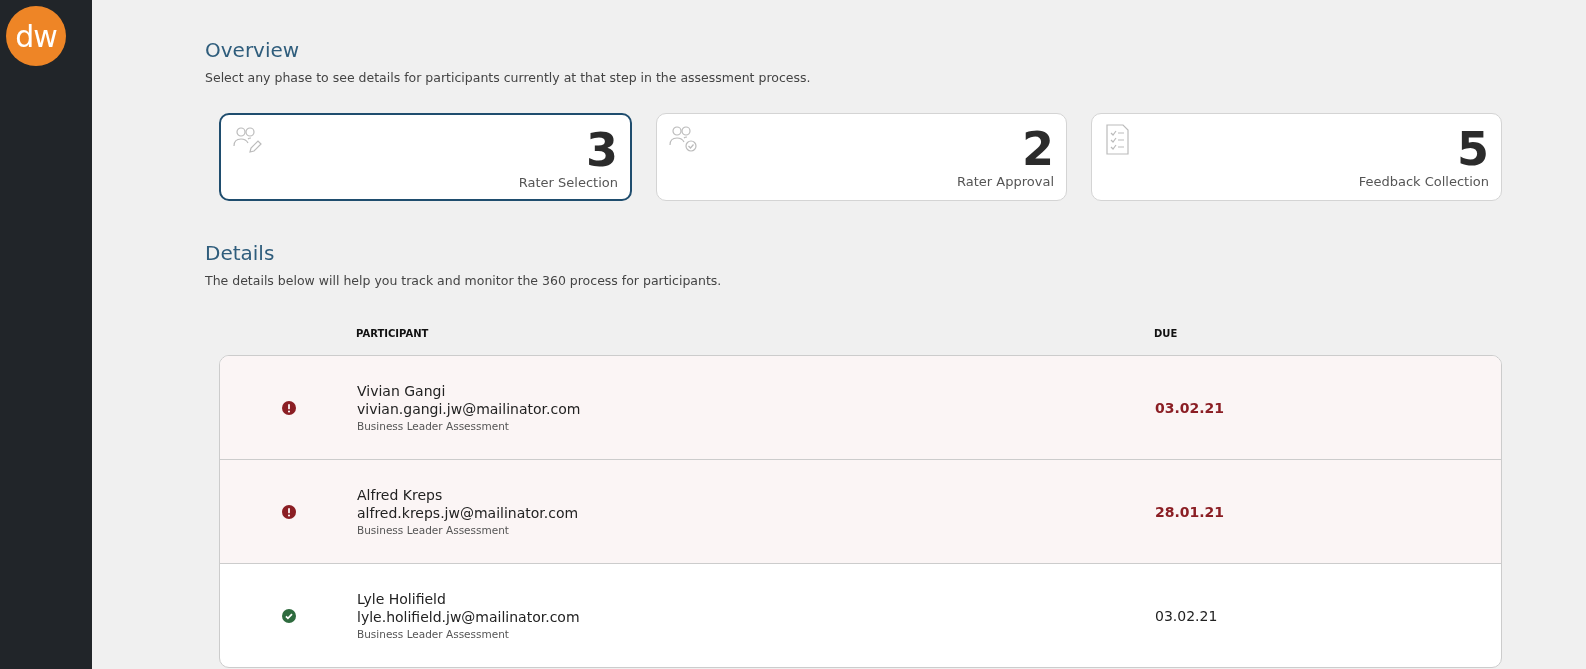 The width and height of the screenshot is (1586, 669). What do you see at coordinates (508, 77) in the screenshot?
I see `section-description: Select any phase to see details for participants currently at that step in the assessment process.` at bounding box center [508, 77].